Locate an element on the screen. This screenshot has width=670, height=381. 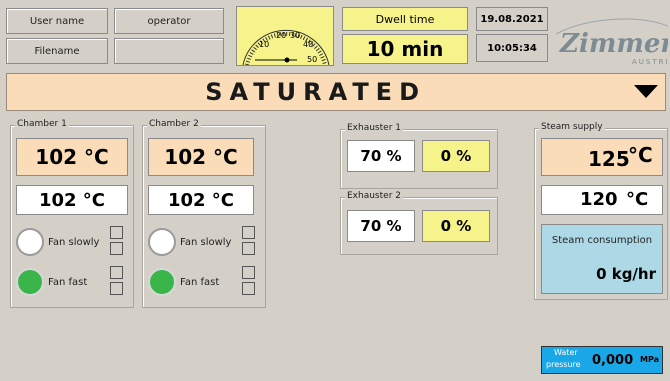
chamber1-fan-slowly-label: Fan slowly is located at coordinates (74, 242).